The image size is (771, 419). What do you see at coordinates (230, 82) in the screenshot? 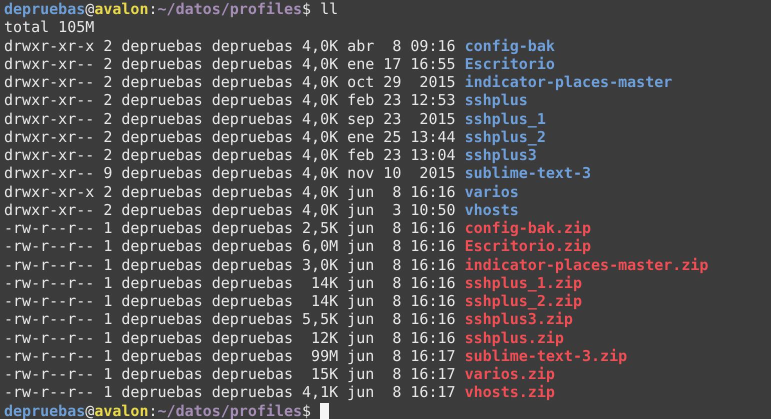
I see `file-info: drwxr-xr-- 2 depruebas depruebas 4,0K oct 29 2015` at bounding box center [230, 82].